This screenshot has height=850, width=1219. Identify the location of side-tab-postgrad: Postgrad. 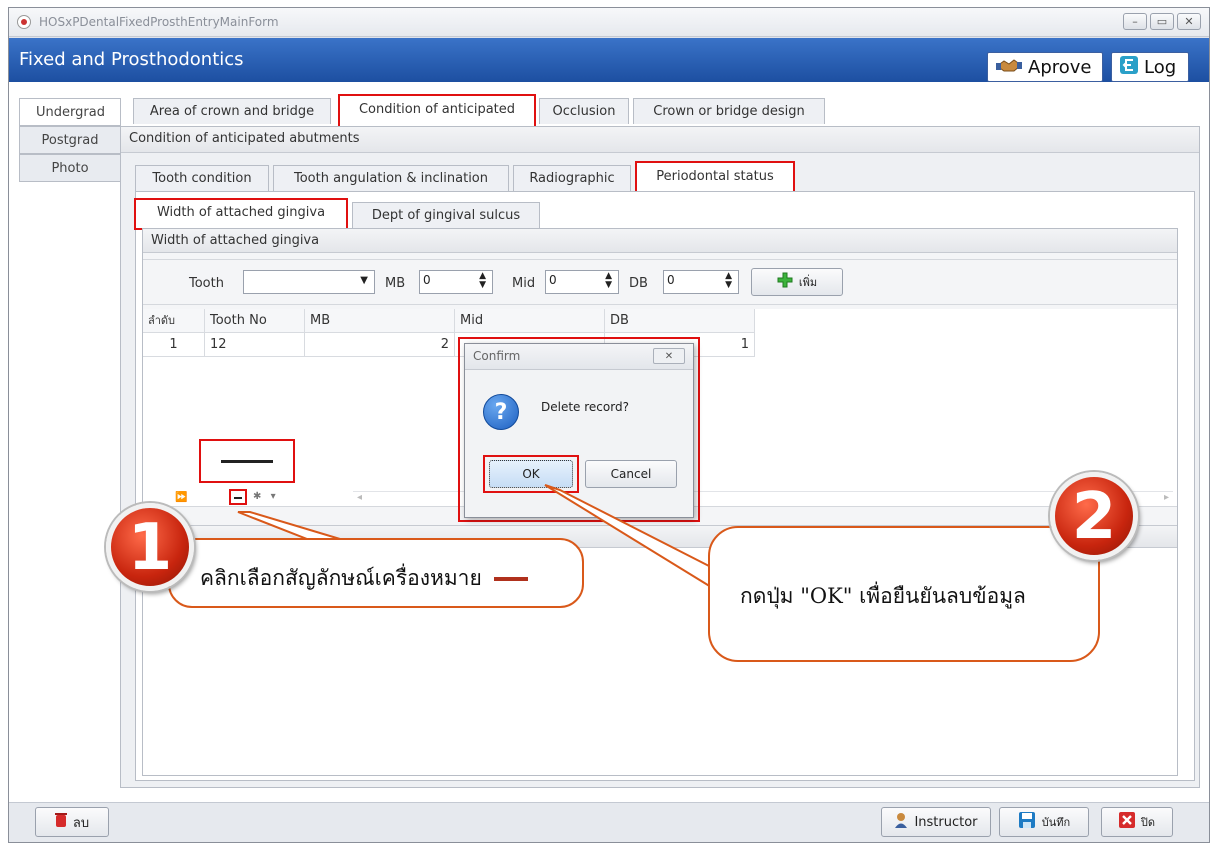
(70, 140).